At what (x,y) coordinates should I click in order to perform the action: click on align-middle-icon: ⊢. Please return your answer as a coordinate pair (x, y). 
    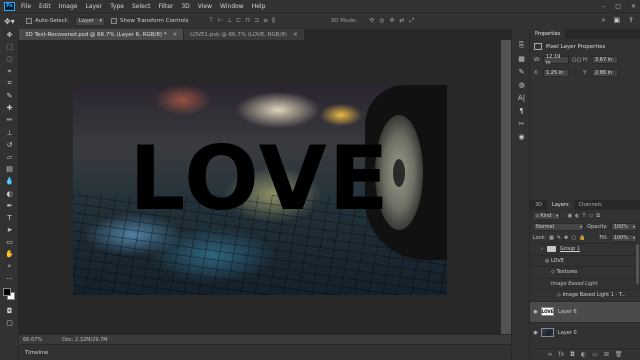
    Looking at the image, I should click on (220, 21).